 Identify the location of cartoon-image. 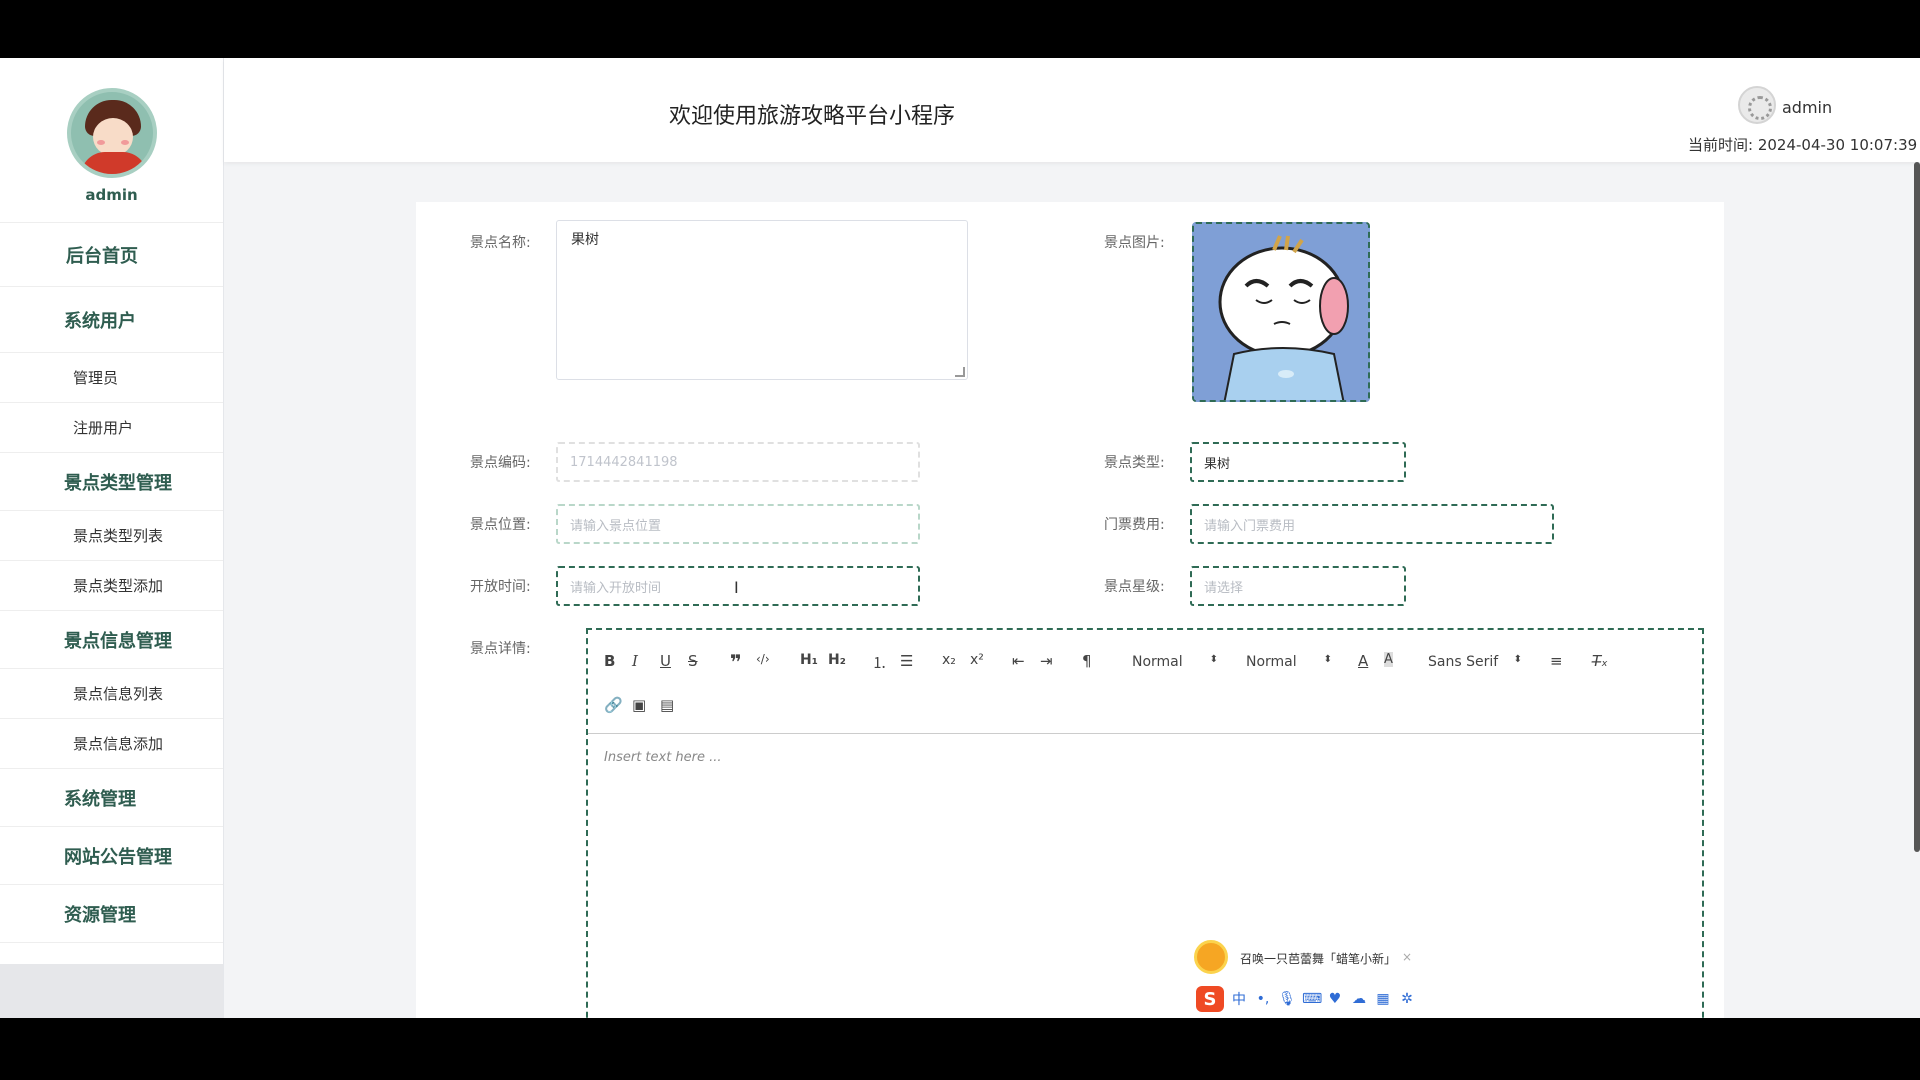
(1281, 312).